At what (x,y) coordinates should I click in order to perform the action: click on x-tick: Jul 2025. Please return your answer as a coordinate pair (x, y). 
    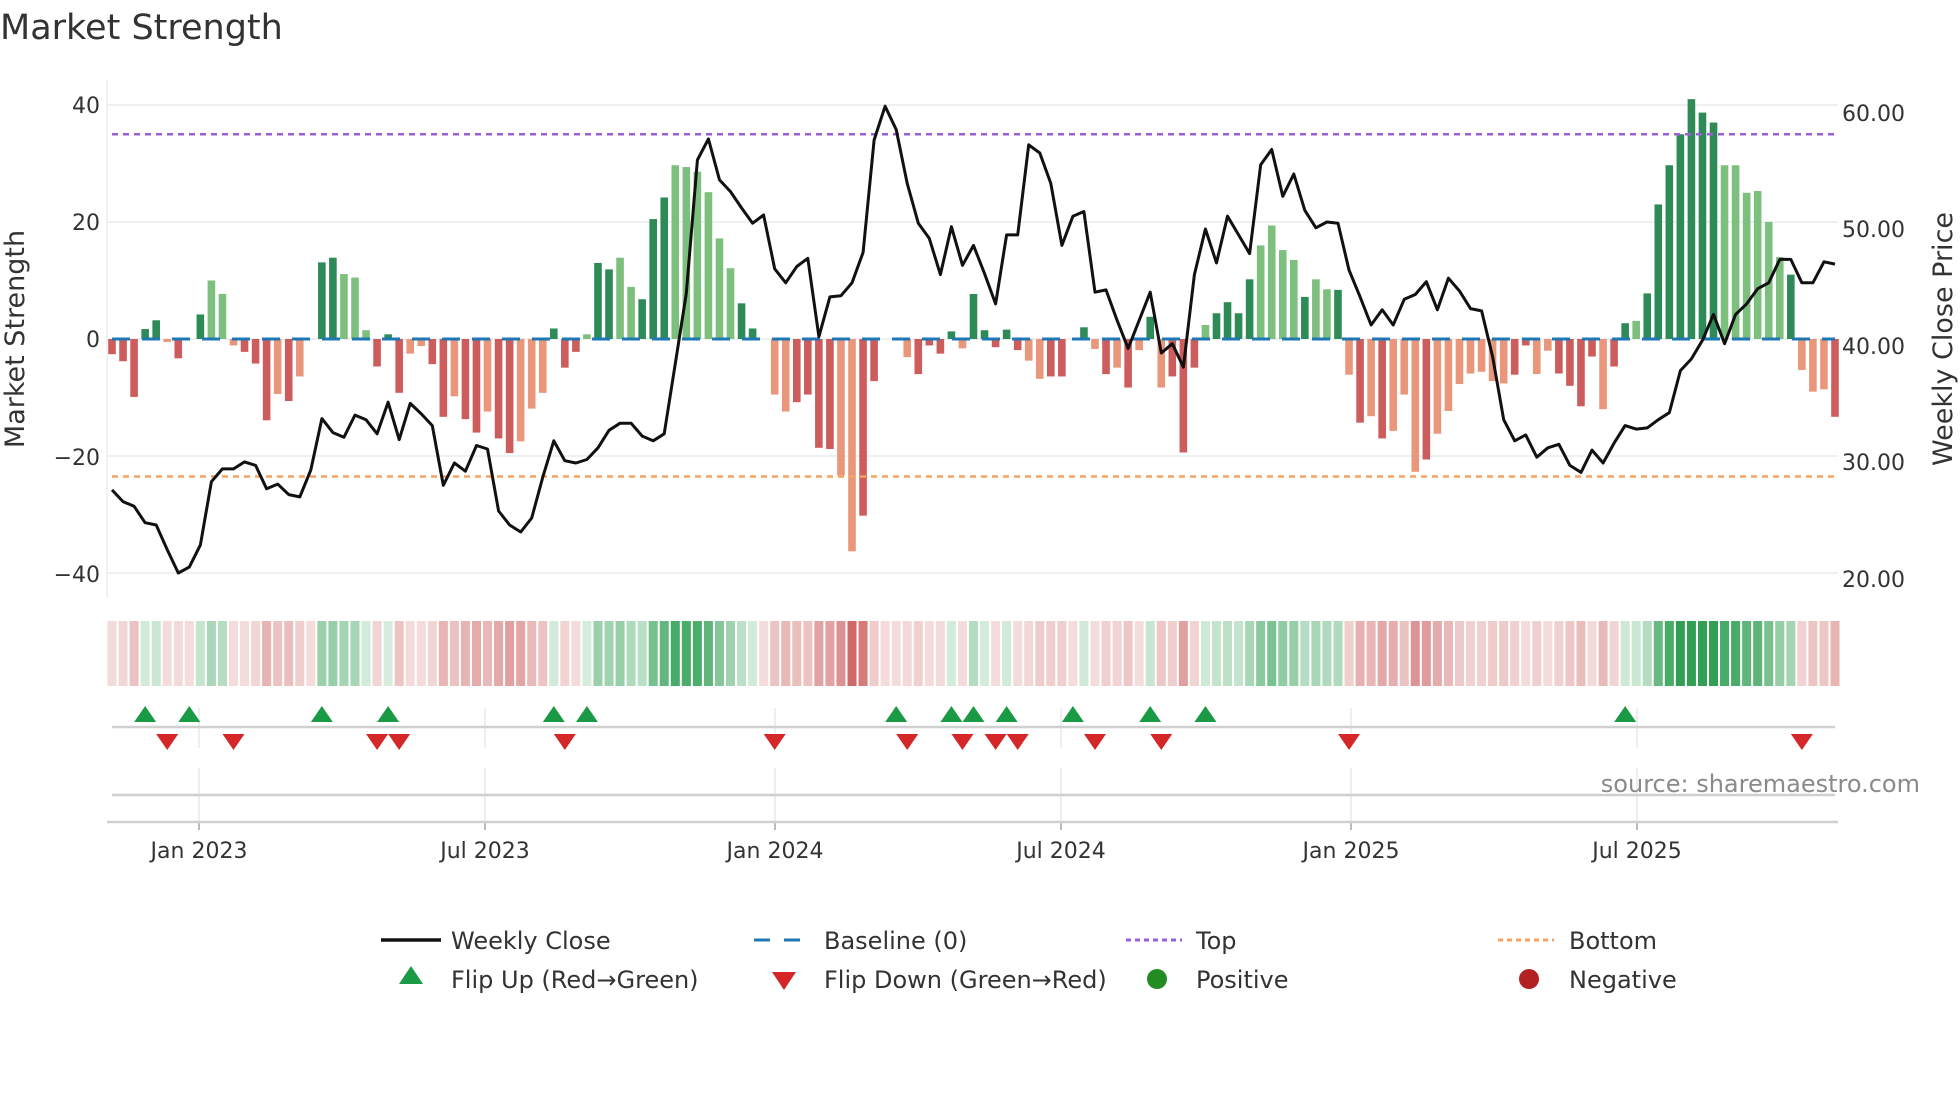
    Looking at the image, I should click on (1636, 851).